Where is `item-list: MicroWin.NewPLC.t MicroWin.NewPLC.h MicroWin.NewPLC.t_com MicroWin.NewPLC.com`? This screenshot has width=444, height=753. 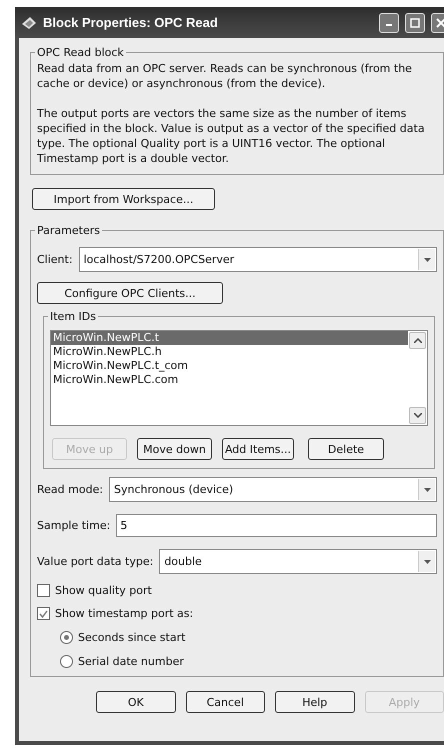 item-list: MicroWin.NewPLC.t MicroWin.NewPLC.h MicroWin.NewPLC.t_com MicroWin.NewPLC.com is located at coordinates (239, 378).